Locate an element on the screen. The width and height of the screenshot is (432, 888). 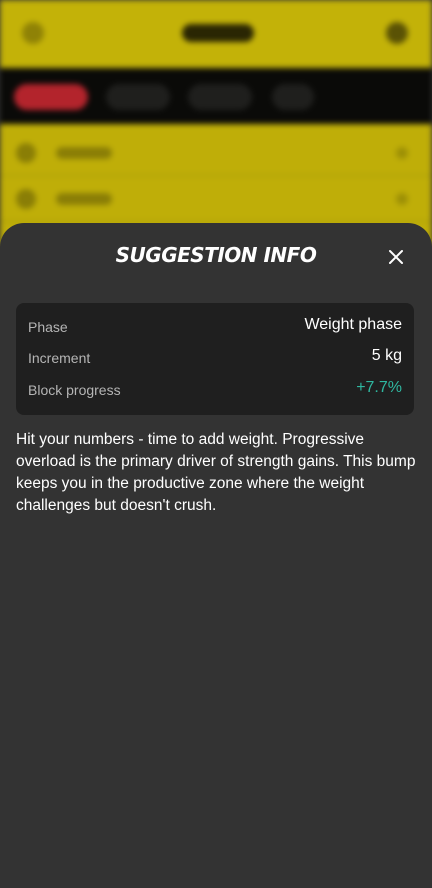
background-logo is located at coordinates (218, 33).